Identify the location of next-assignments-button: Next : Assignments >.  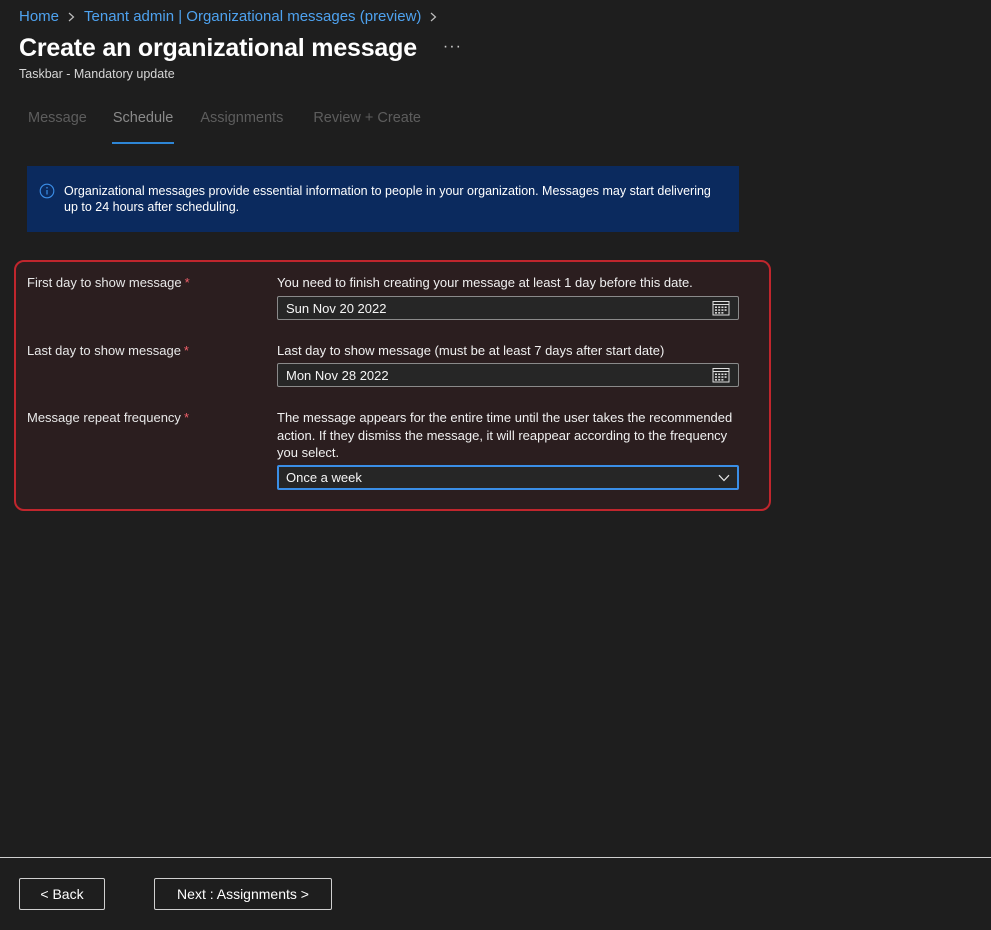
(243, 894).